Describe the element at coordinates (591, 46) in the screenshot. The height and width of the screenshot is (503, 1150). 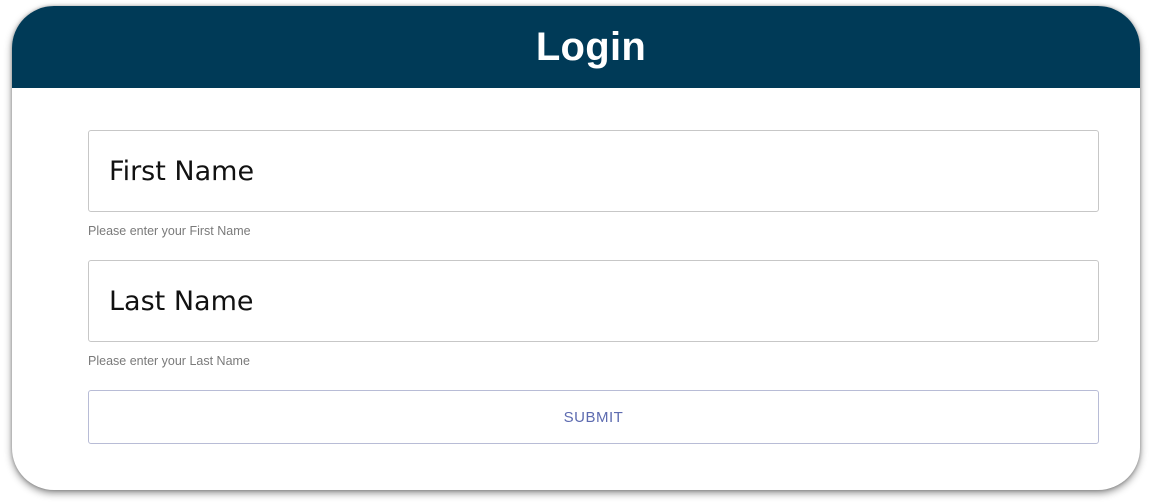
I see `login-title: Login` at that location.